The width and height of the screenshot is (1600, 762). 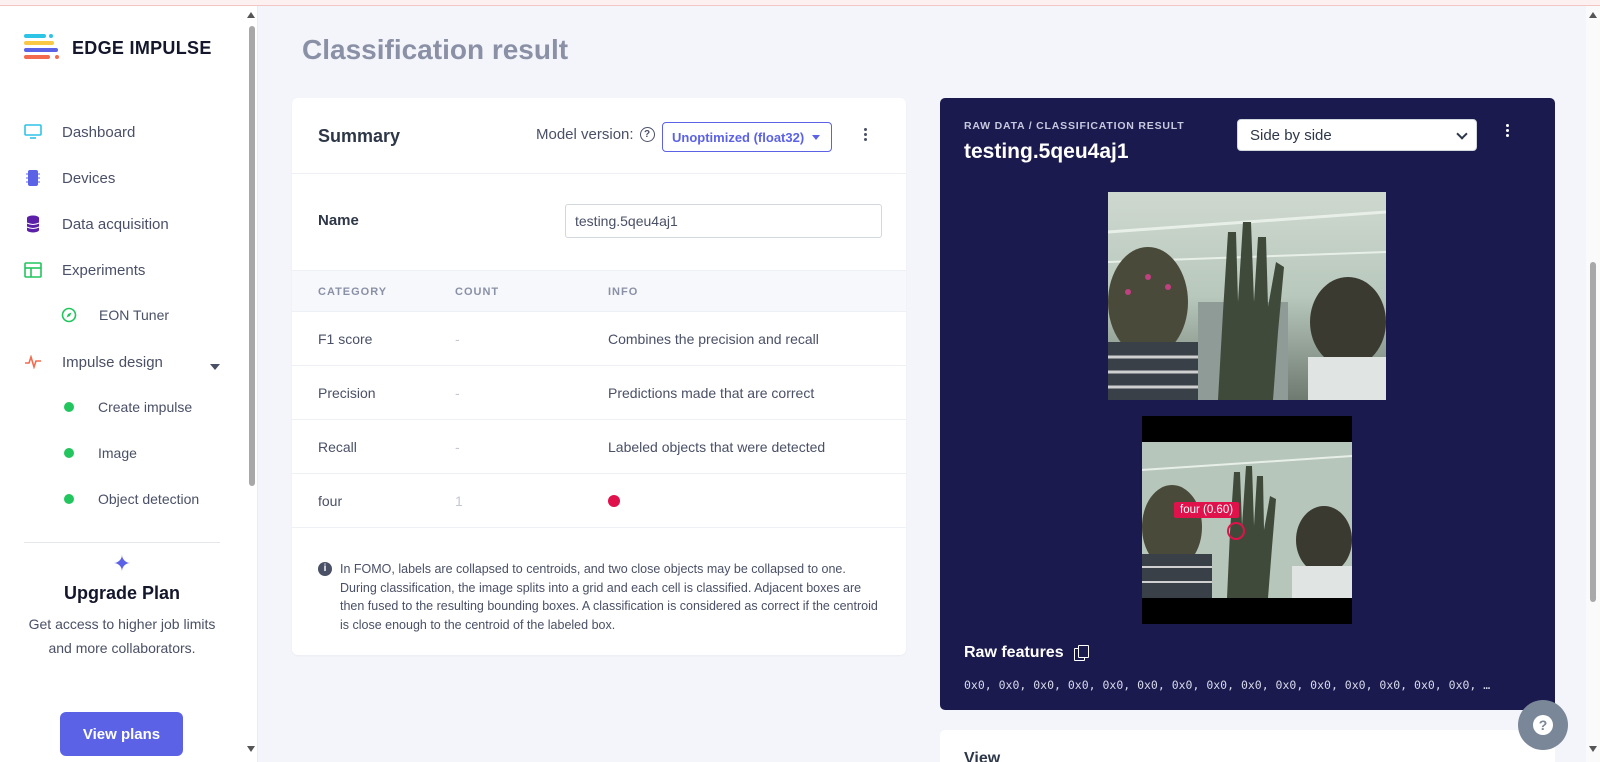 I want to click on name-field, so click(x=723, y=221).